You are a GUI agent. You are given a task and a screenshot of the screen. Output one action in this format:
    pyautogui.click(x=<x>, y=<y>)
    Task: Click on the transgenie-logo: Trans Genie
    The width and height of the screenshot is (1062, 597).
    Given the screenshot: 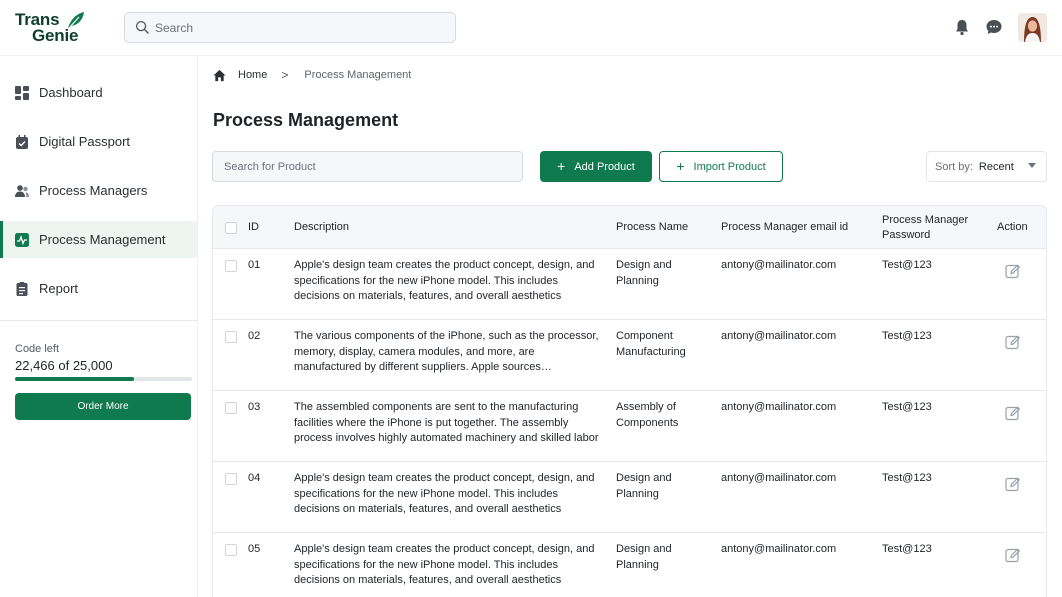 What is the action you would take?
    pyautogui.click(x=51, y=28)
    